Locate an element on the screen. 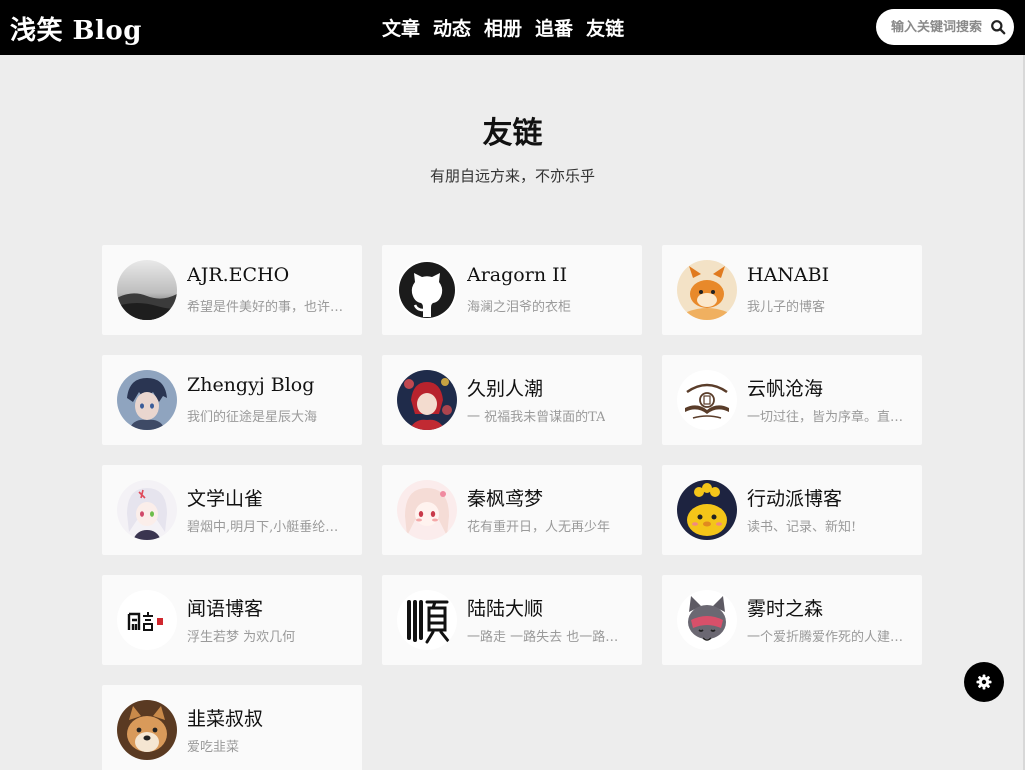 The image size is (1025, 770). anime-girl-red-avatar is located at coordinates (427, 400).